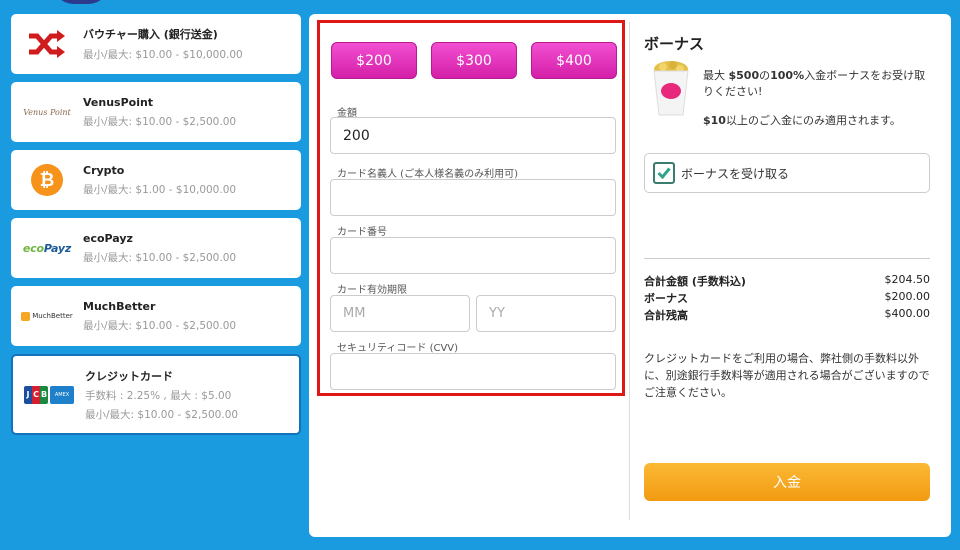 The image size is (960, 550). What do you see at coordinates (62, 394) in the screenshot?
I see `amex-icon: AMEX` at bounding box center [62, 394].